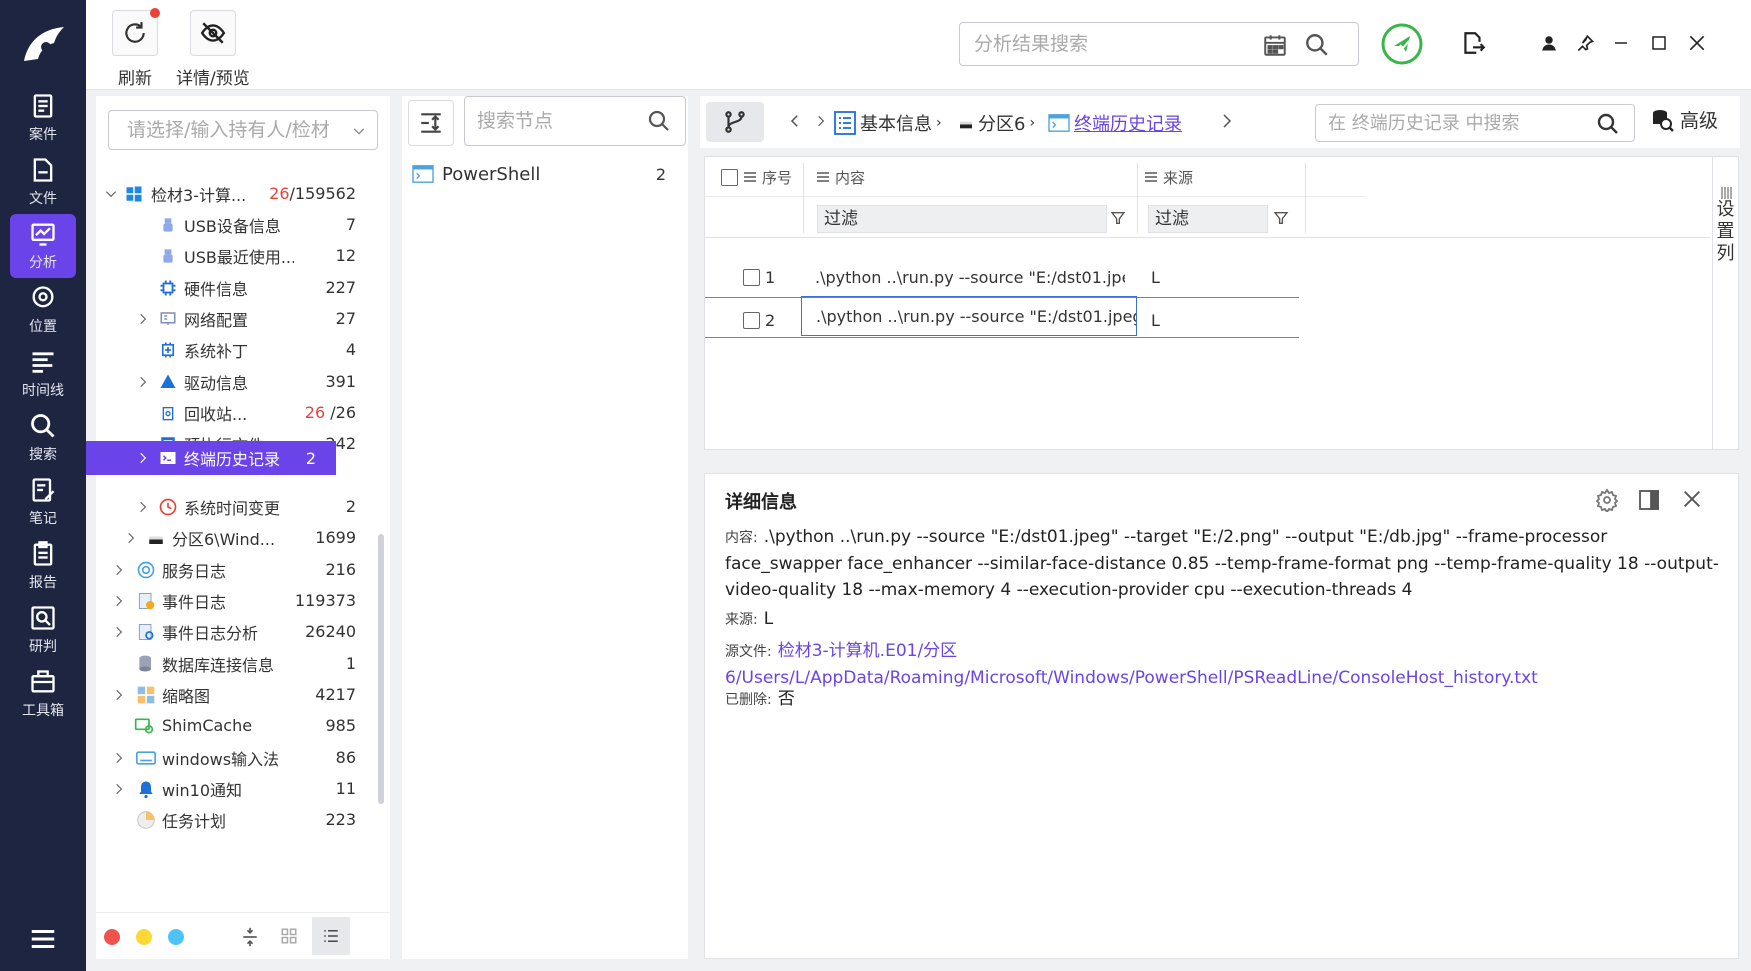  What do you see at coordinates (144, 937) in the screenshot?
I see `yellow-dot-filter` at bounding box center [144, 937].